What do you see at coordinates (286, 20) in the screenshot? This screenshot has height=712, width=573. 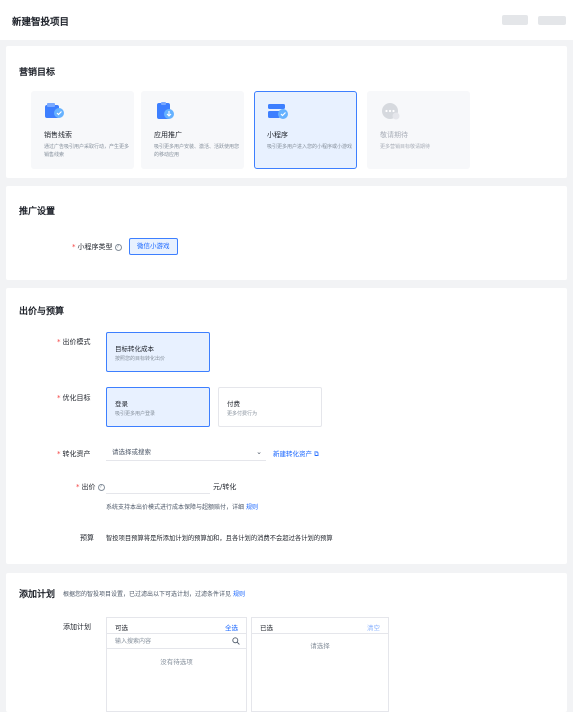 I see `top-bar: 新建智投项目` at bounding box center [286, 20].